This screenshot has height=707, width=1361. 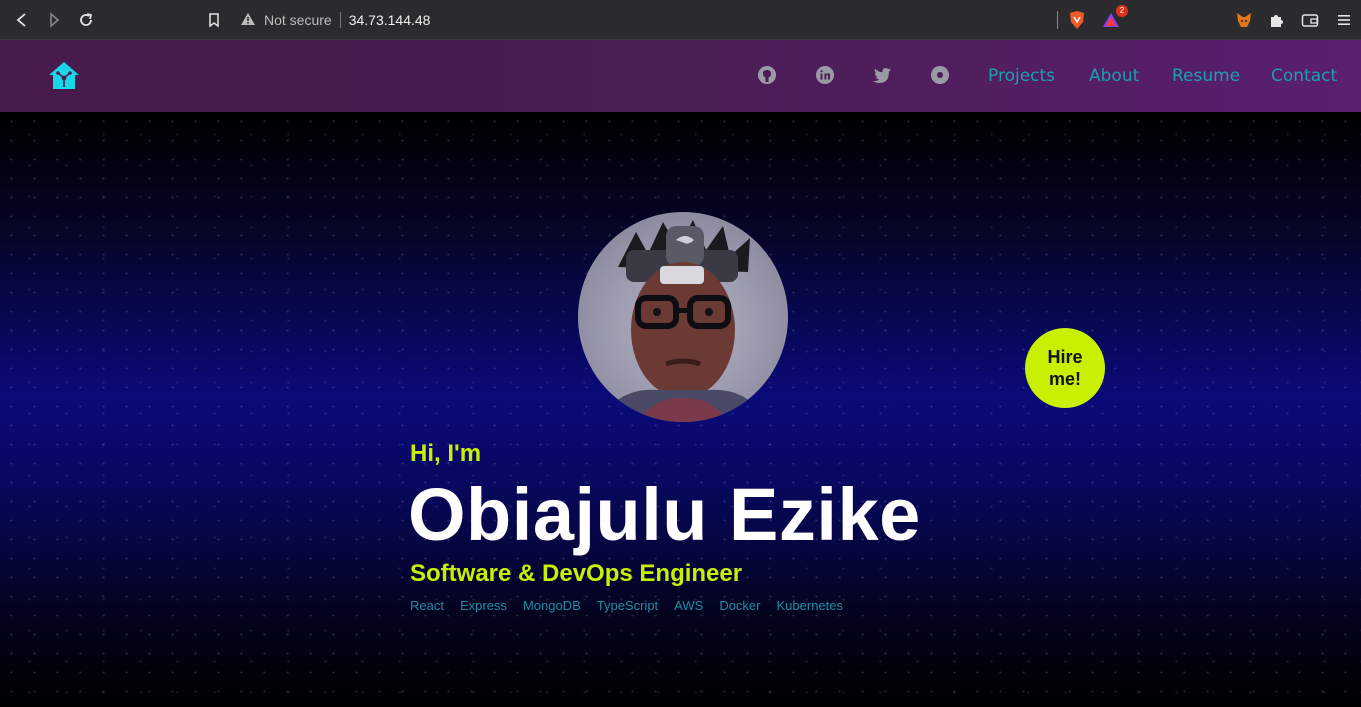 I want to click on twitter-icon, so click(x=882, y=75).